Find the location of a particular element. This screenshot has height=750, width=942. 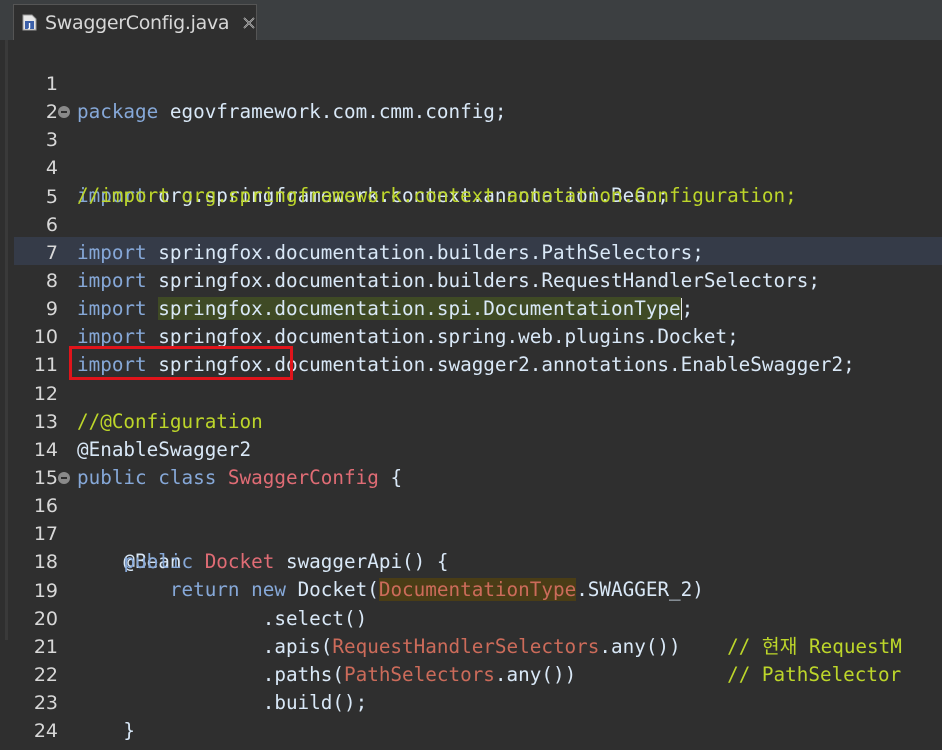

line-text: } is located at coordinates (83, 747).